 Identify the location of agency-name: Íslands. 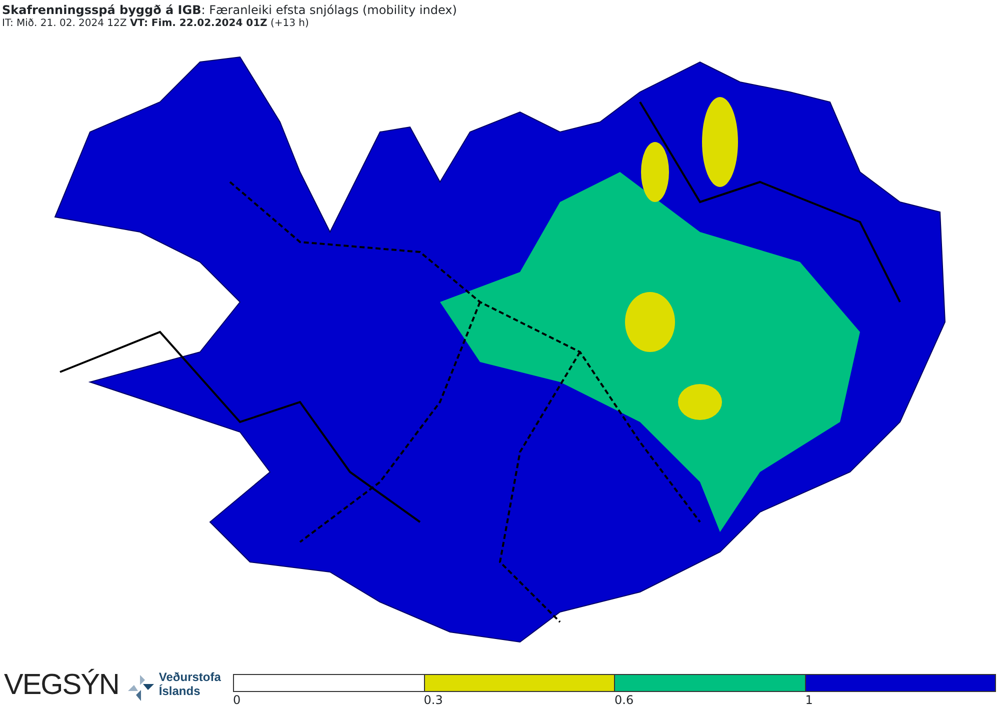
(180, 691).